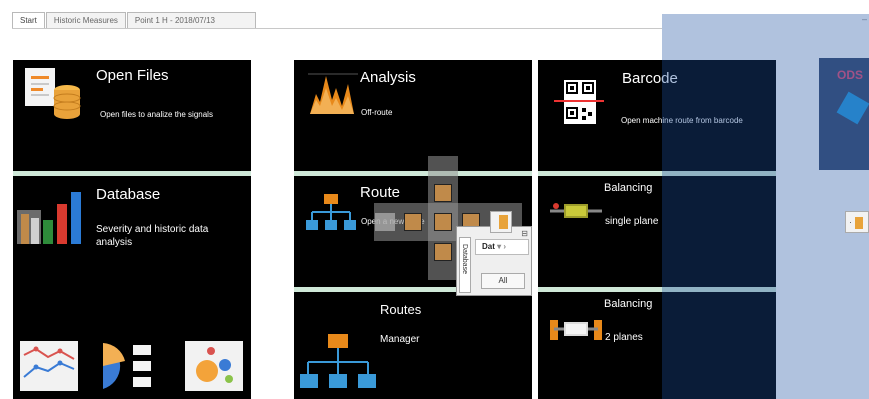 The width and height of the screenshot is (869, 399). Describe the element at coordinates (632, 221) in the screenshot. I see `tile-subtitle: single plane` at that location.